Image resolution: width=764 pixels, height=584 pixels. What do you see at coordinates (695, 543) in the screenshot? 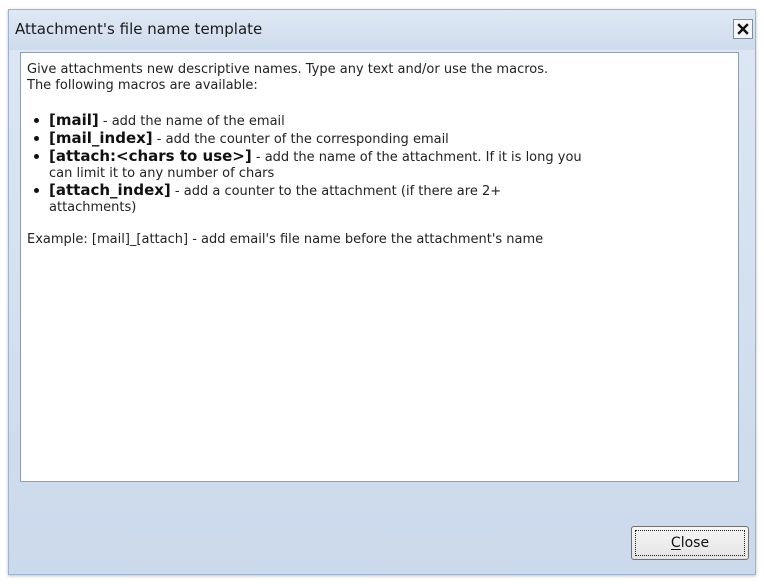
I see `close-button-label: lose` at bounding box center [695, 543].